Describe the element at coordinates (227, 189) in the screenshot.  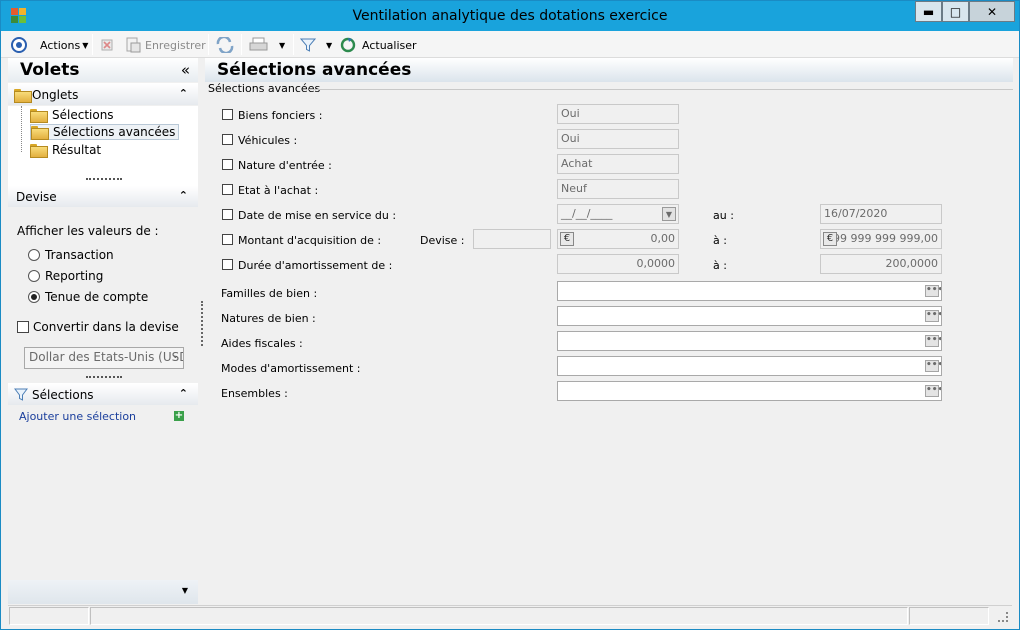
I see `checkbox-purchase-state` at that location.